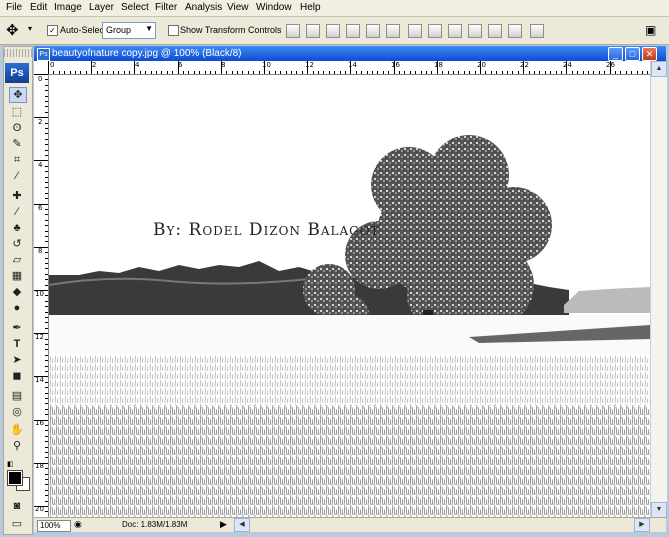 The width and height of the screenshot is (669, 537). I want to click on toolbox-grip, so click(18, 53).